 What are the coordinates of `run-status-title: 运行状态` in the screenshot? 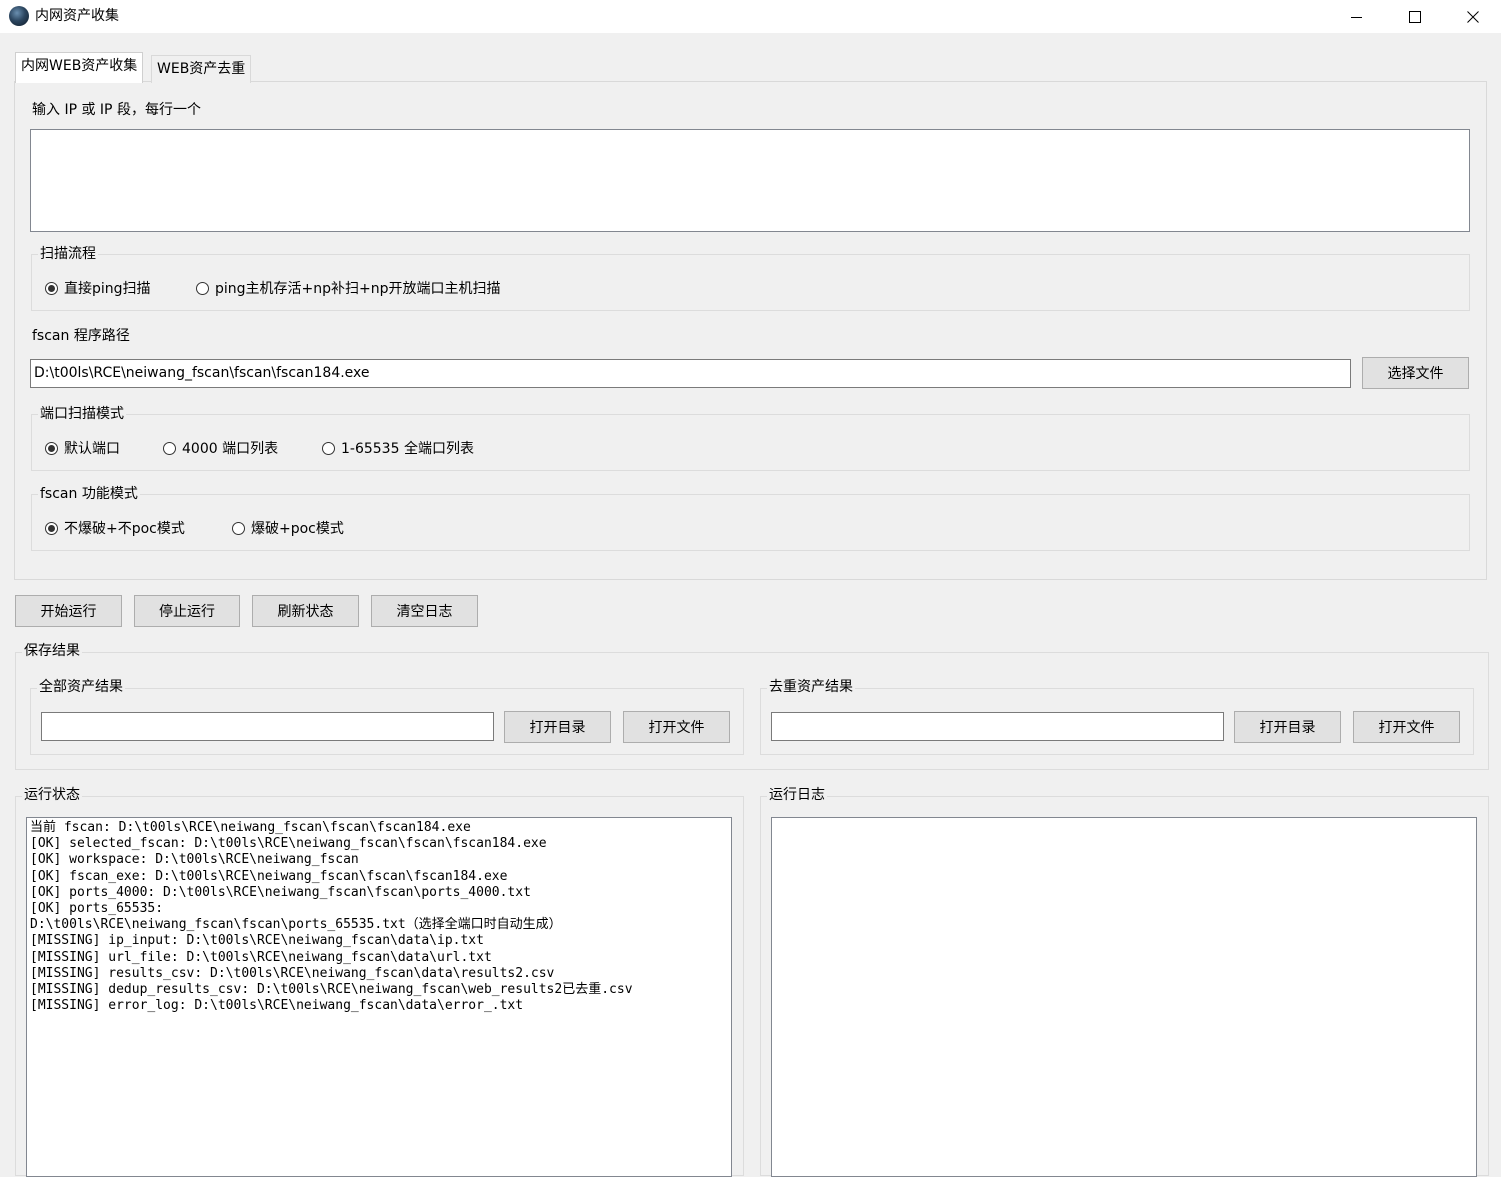 It's located at (52, 795).